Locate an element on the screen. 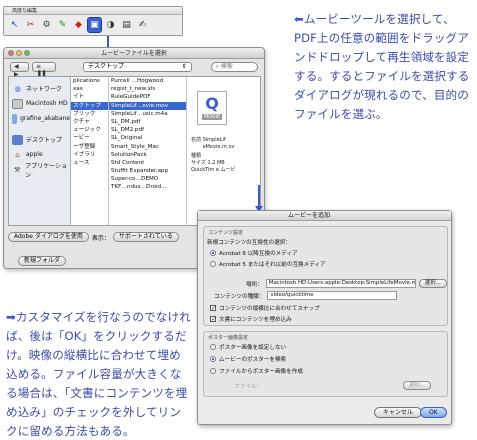  quicktime-movie-icon: Q MOVIE is located at coordinates (212, 108).